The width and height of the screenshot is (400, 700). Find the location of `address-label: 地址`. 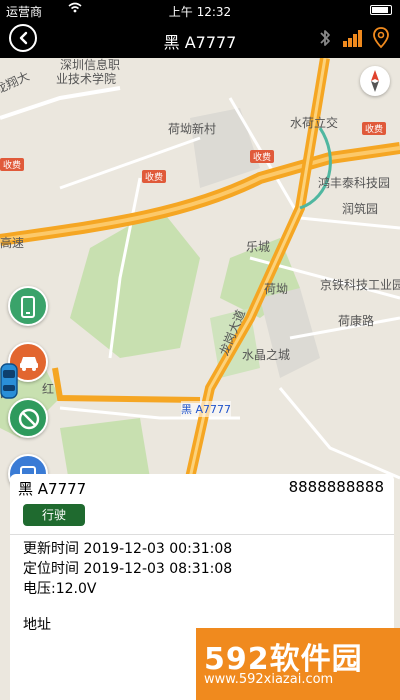

address-label: 地址 is located at coordinates (37, 625).